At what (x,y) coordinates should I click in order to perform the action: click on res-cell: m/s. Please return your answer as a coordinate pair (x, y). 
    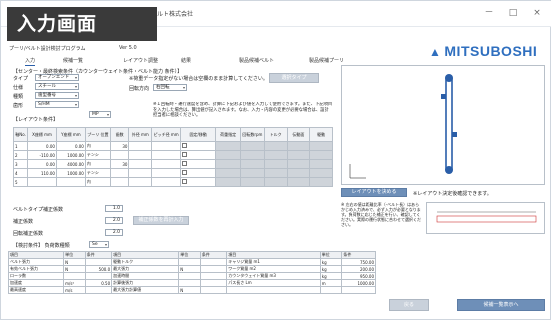
    Looking at the image, I should click on (74, 290).